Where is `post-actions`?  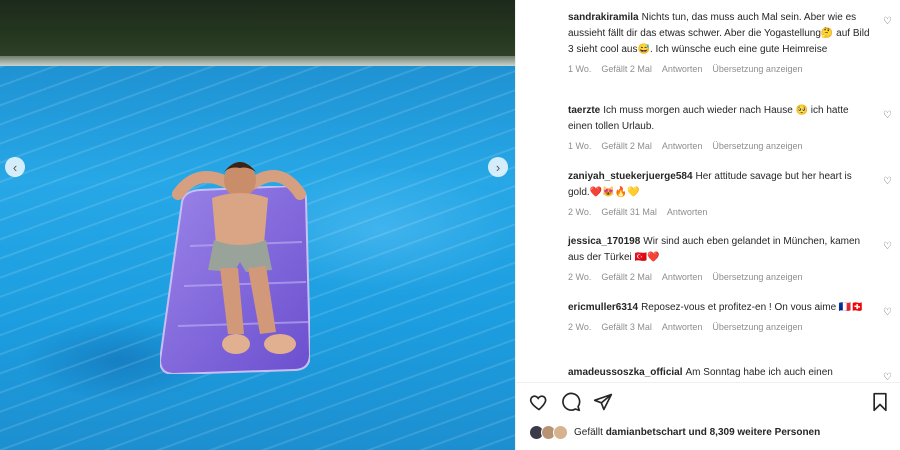 post-actions is located at coordinates (571, 404).